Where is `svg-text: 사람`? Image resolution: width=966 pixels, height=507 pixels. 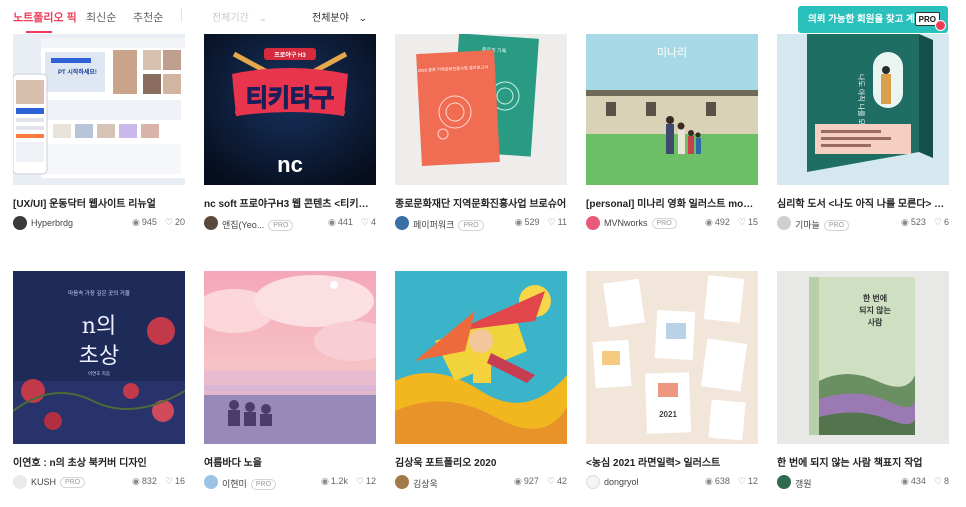 svg-text: 사람 is located at coordinates (875, 322).